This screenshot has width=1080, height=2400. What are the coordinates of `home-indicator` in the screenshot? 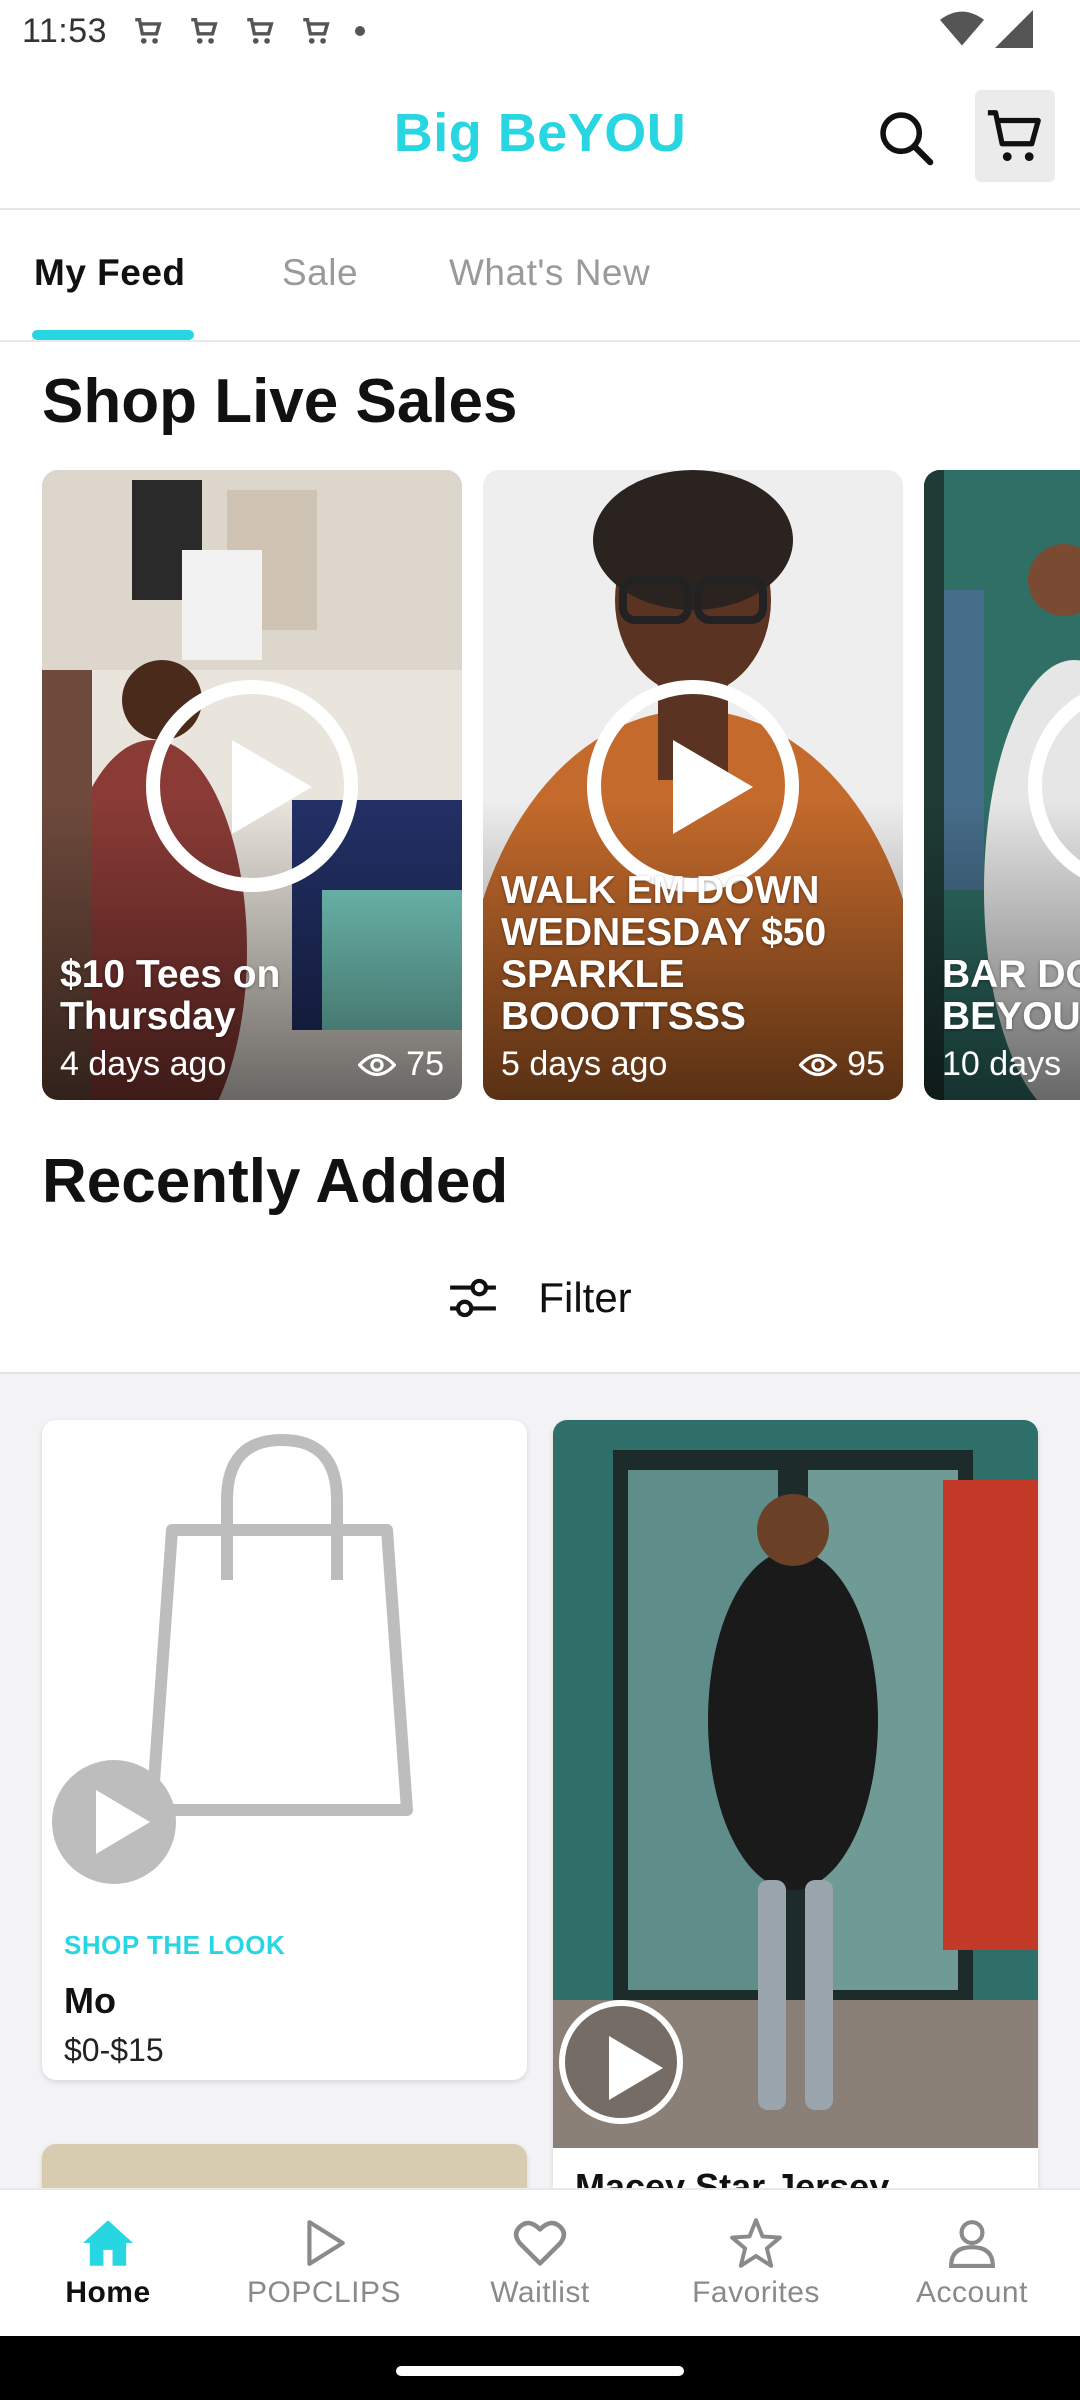 It's located at (540, 2371).